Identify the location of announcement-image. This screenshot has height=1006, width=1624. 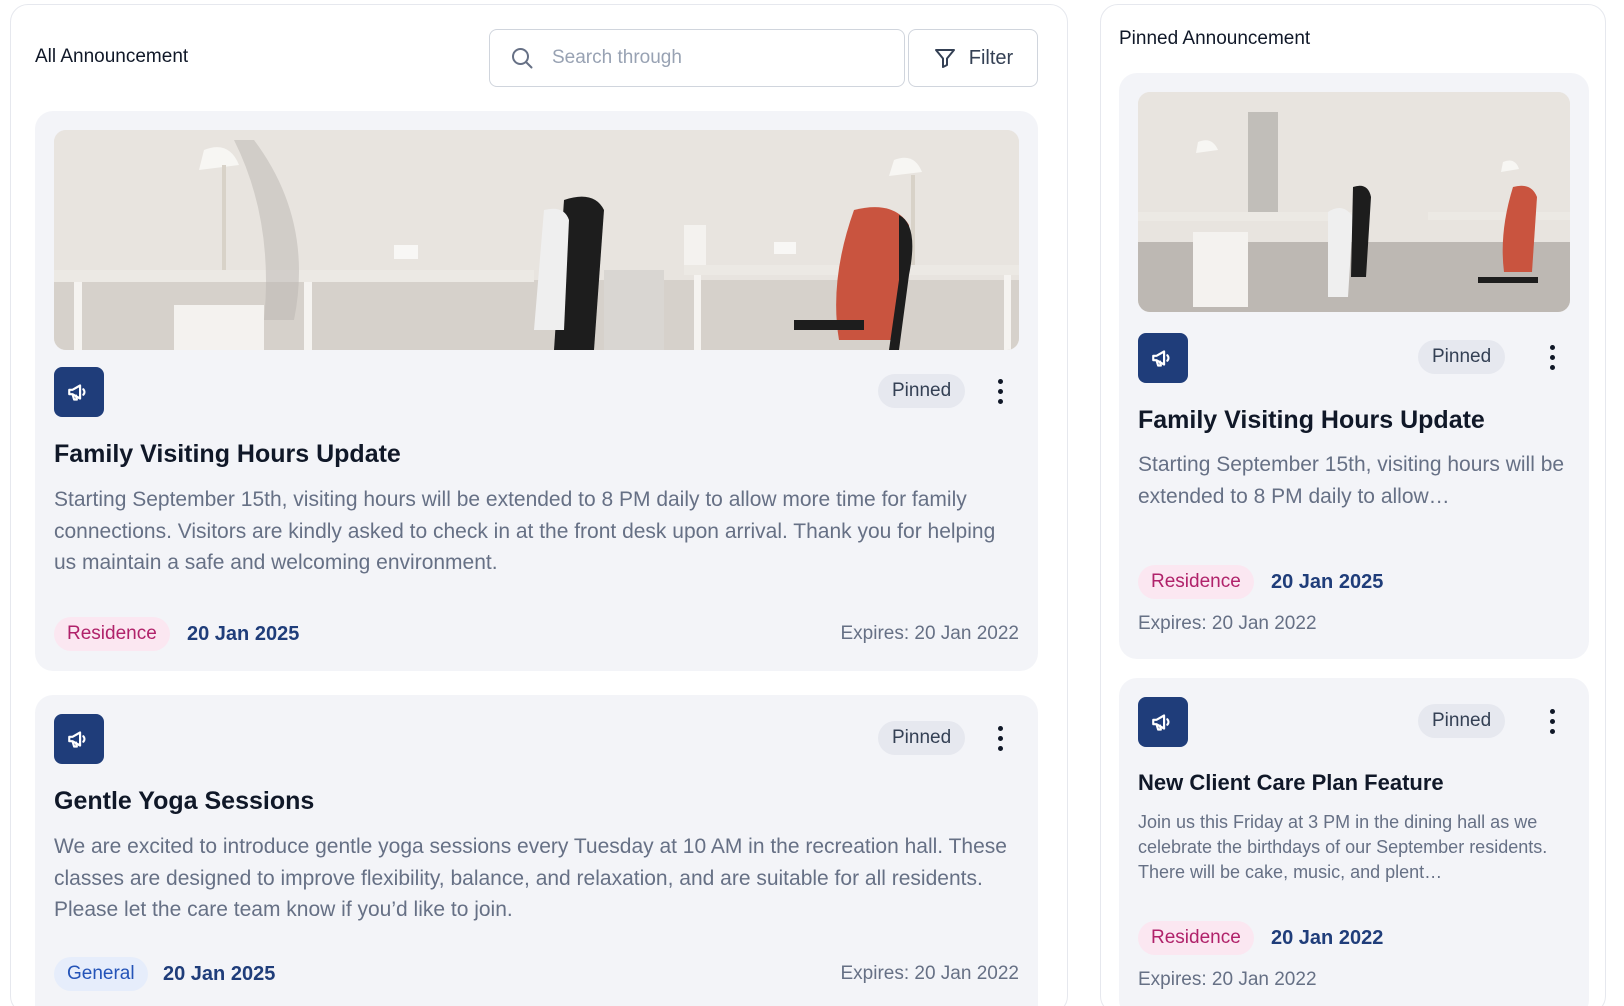
(536, 240).